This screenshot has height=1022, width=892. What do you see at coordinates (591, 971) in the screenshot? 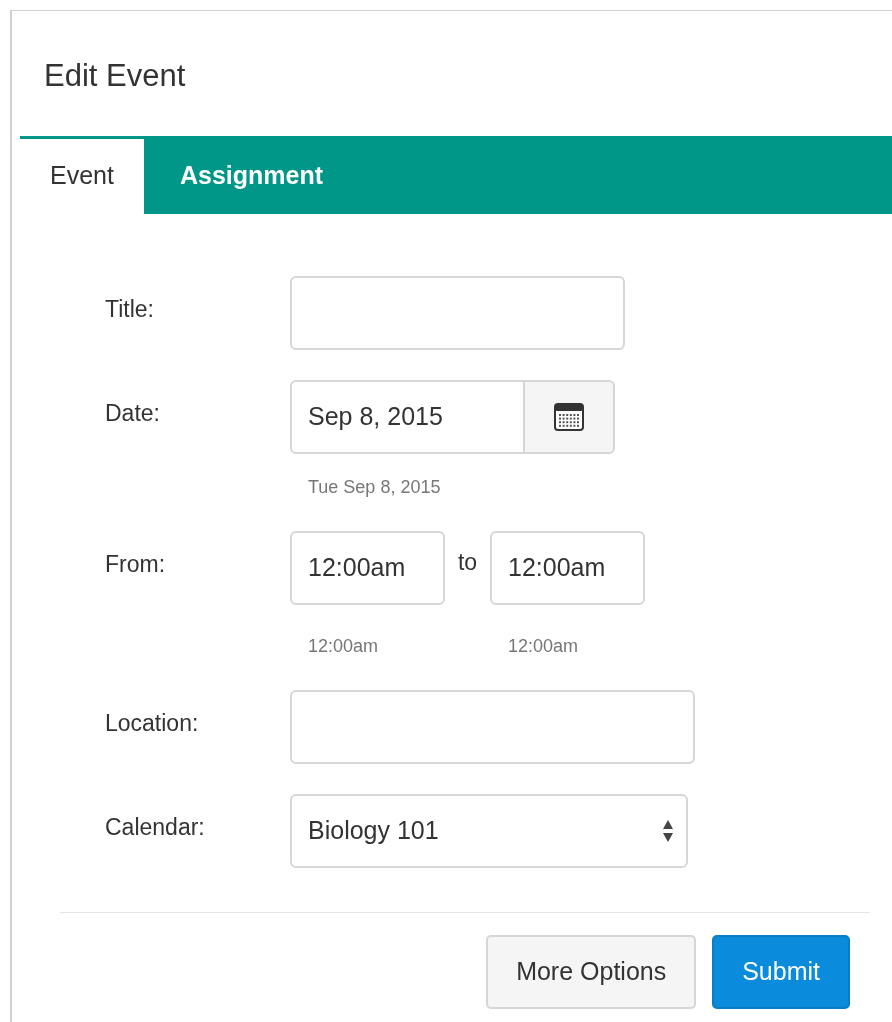
I see `more-options-button: More Options` at bounding box center [591, 971].